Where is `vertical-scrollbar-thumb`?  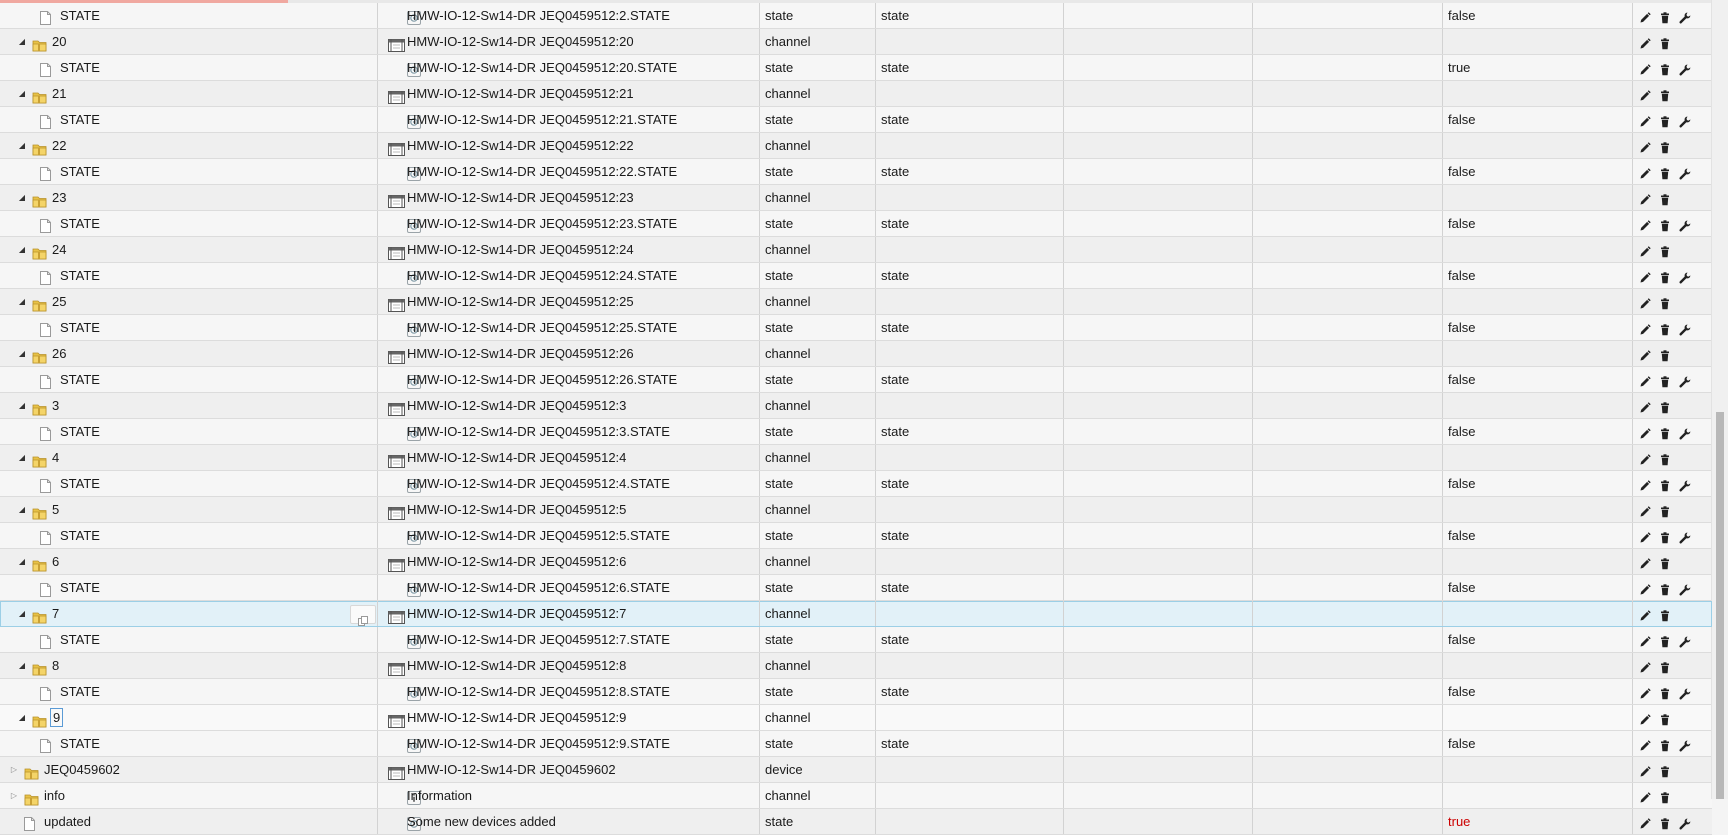 vertical-scrollbar-thumb is located at coordinates (1720, 605).